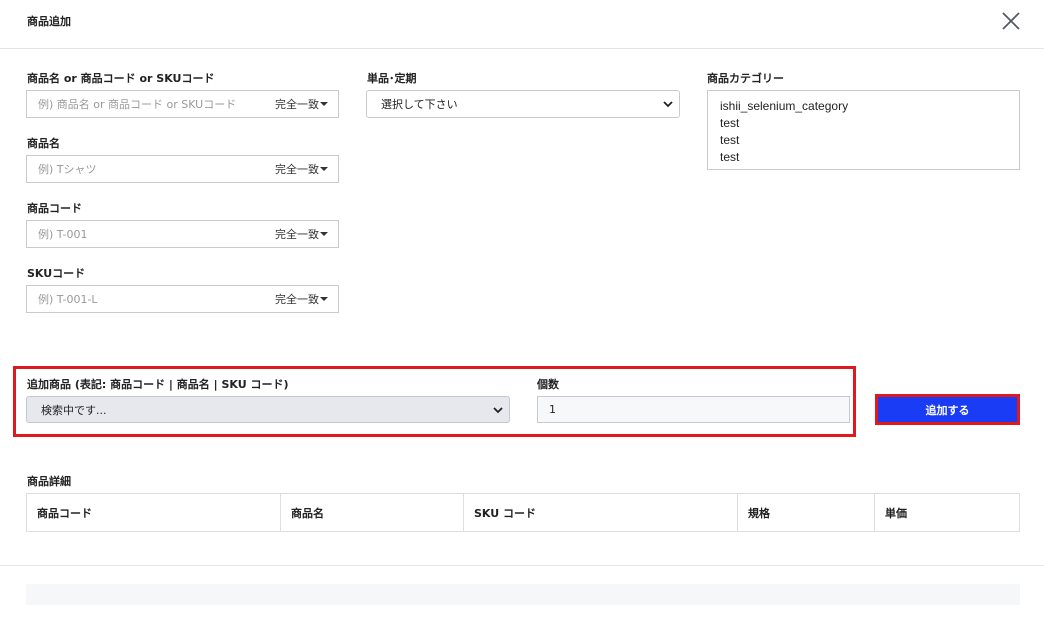  What do you see at coordinates (43, 143) in the screenshot?
I see `product-name-label: 商品名` at bounding box center [43, 143].